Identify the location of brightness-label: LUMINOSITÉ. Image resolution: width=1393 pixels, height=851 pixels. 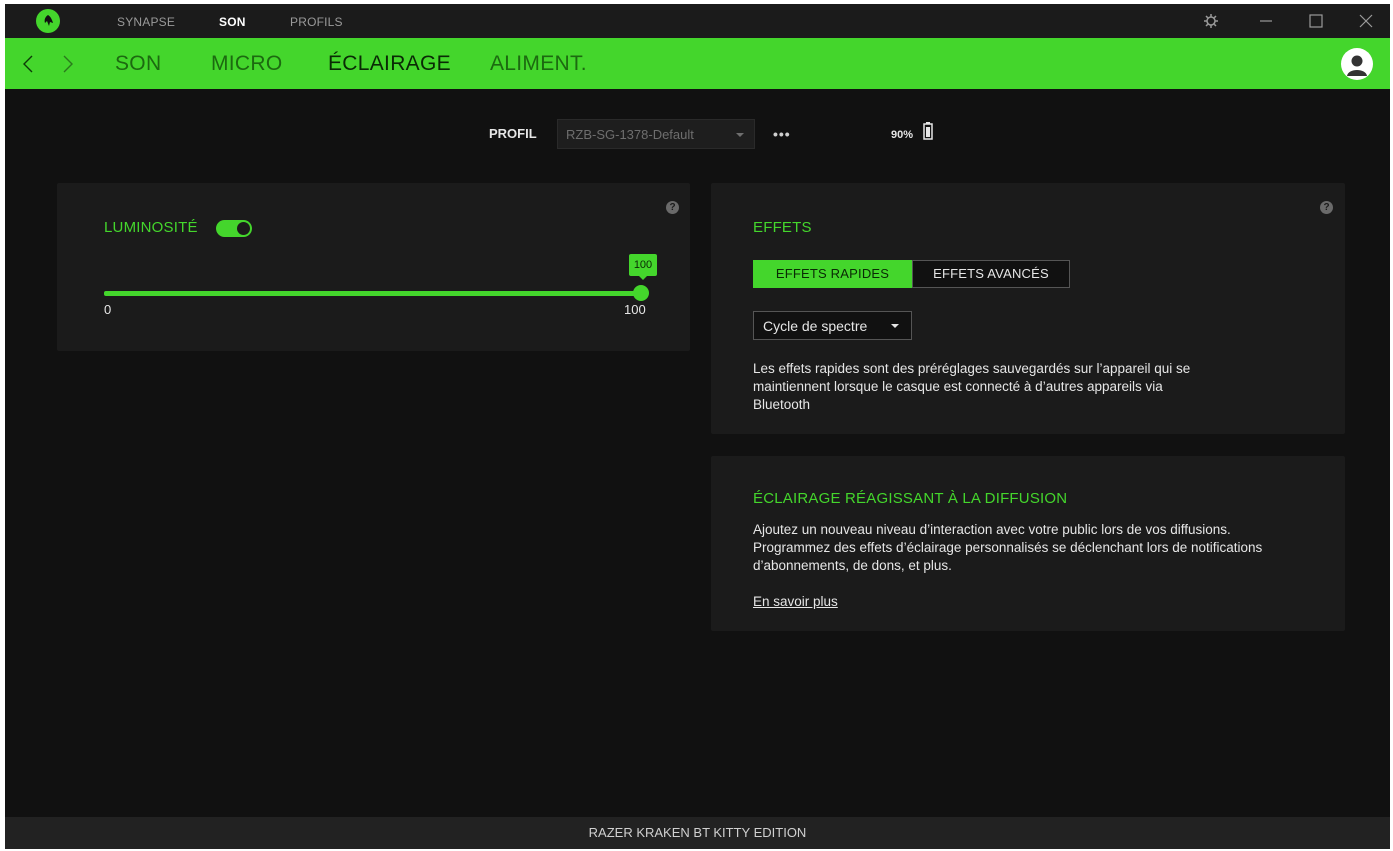
(151, 227).